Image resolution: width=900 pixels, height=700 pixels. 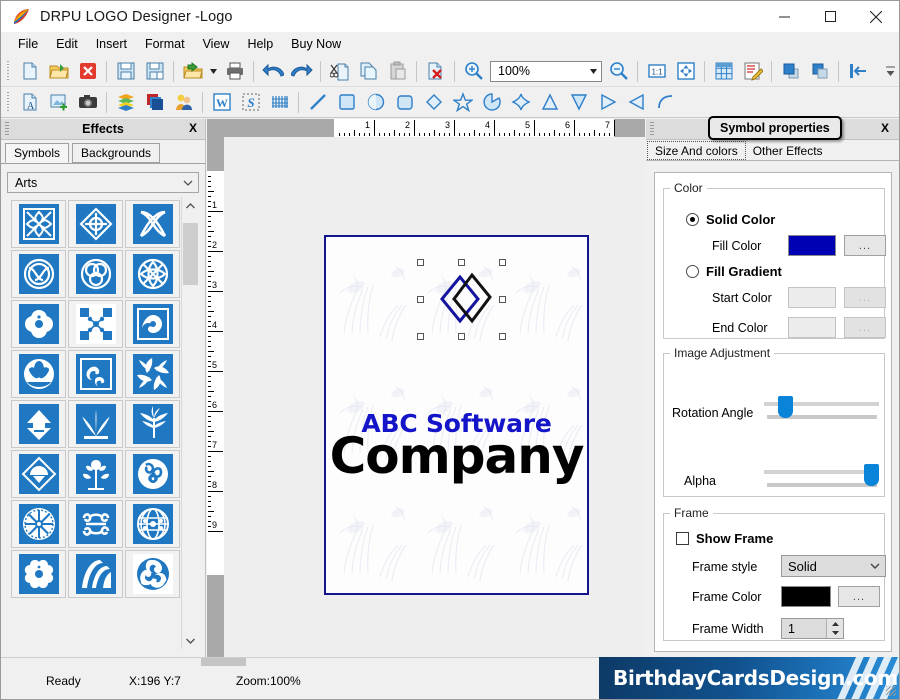 What do you see at coordinates (891, 691) in the screenshot?
I see `resize-grip` at bounding box center [891, 691].